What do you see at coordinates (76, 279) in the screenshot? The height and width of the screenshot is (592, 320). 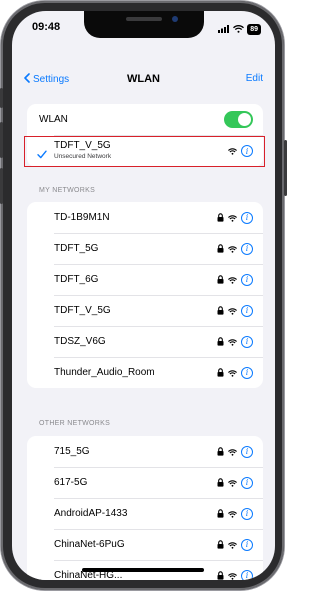 I see `network-name: TDFT_6G` at bounding box center [76, 279].